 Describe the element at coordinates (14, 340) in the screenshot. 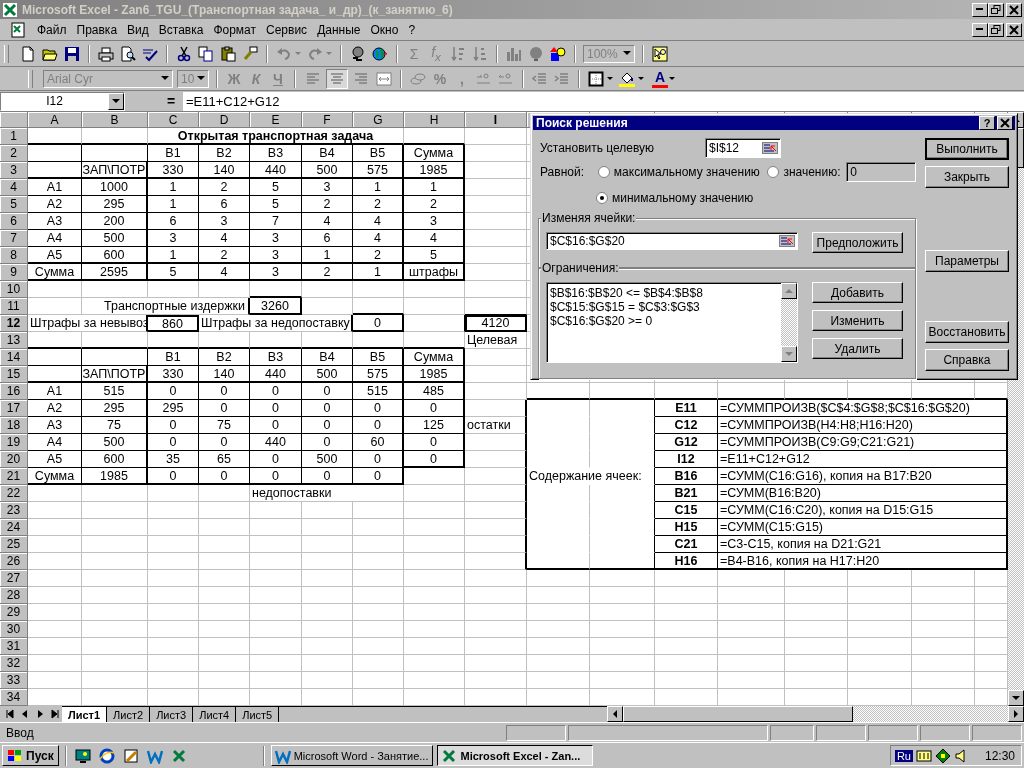

I see `row-header: 13` at that location.